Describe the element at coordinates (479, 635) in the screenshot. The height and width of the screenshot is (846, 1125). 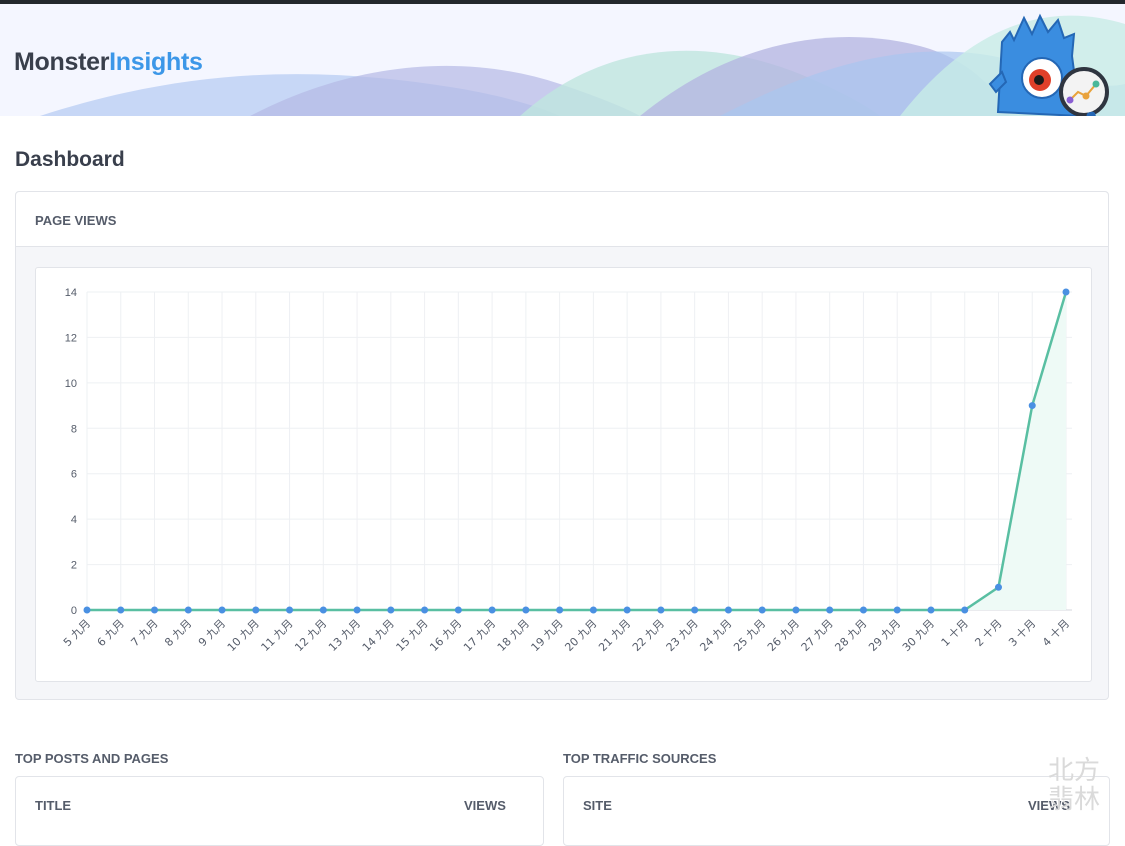
I see `x-tick-label: 17 九月` at that location.